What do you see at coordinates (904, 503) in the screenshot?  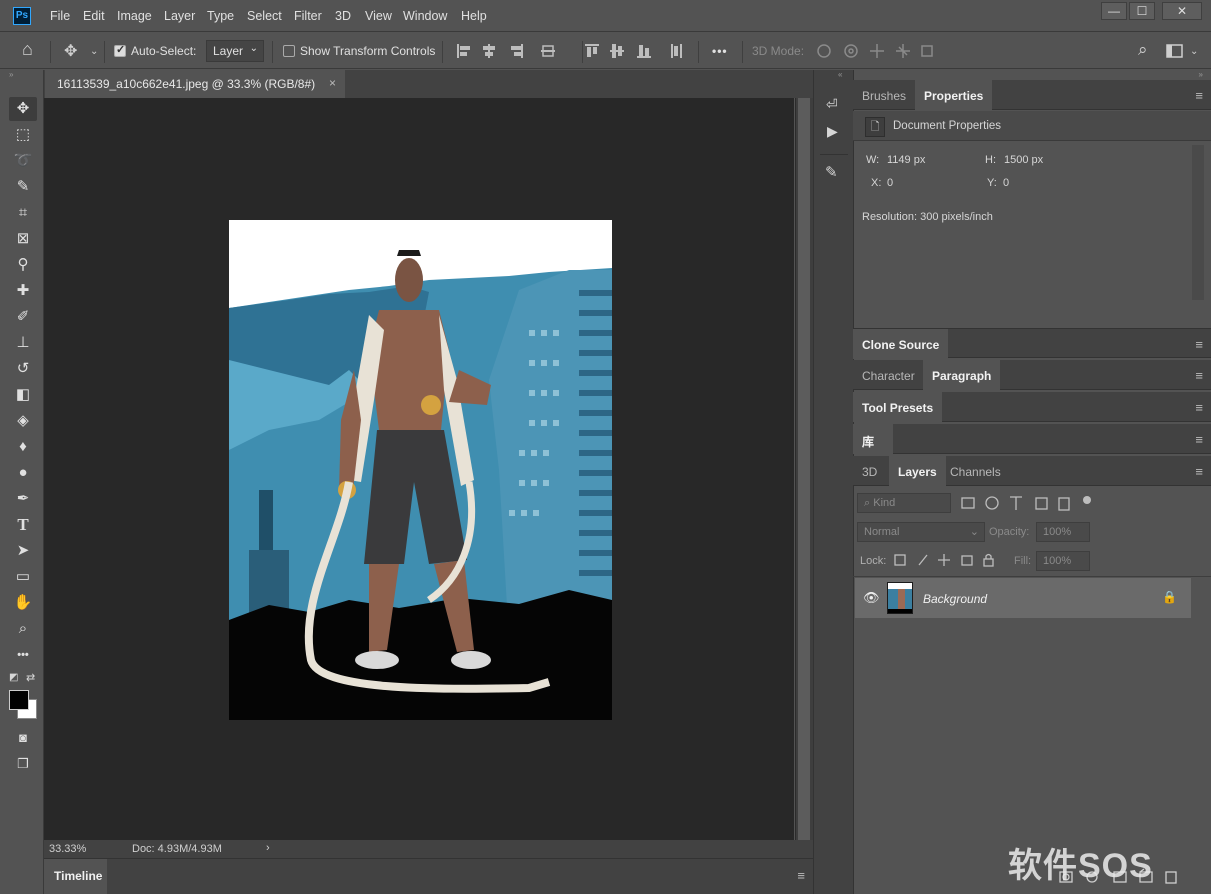 I see `layer-kind-filter: ⌕ Kind` at bounding box center [904, 503].